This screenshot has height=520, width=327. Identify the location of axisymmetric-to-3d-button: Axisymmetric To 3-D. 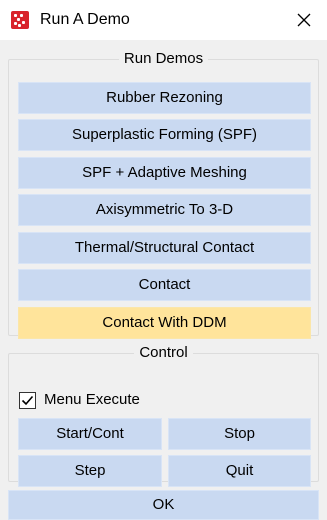
(164, 210).